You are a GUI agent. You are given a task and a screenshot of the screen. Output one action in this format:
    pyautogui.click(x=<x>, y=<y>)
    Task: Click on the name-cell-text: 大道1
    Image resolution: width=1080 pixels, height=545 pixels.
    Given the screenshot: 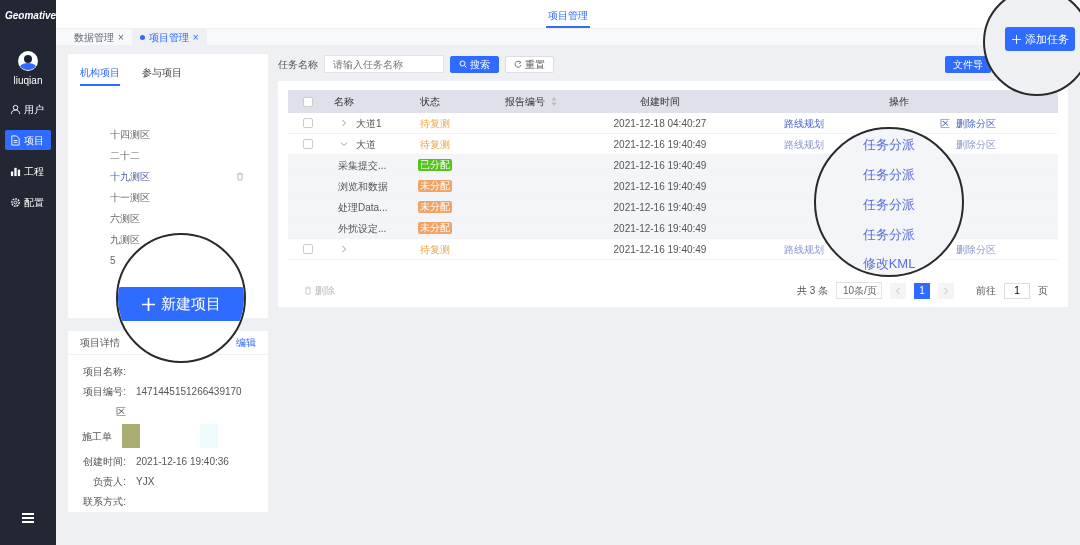 What is the action you would take?
    pyautogui.click(x=369, y=123)
    